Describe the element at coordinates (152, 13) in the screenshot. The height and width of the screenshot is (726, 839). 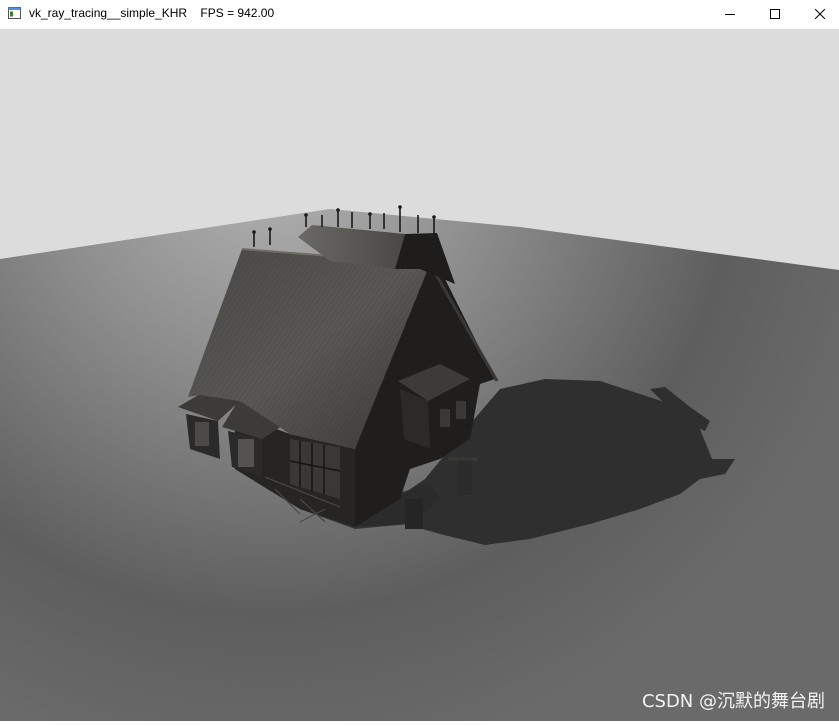
I see `window-title: vk_ray_tracing__simple_KHR FPS = 942.00` at that location.